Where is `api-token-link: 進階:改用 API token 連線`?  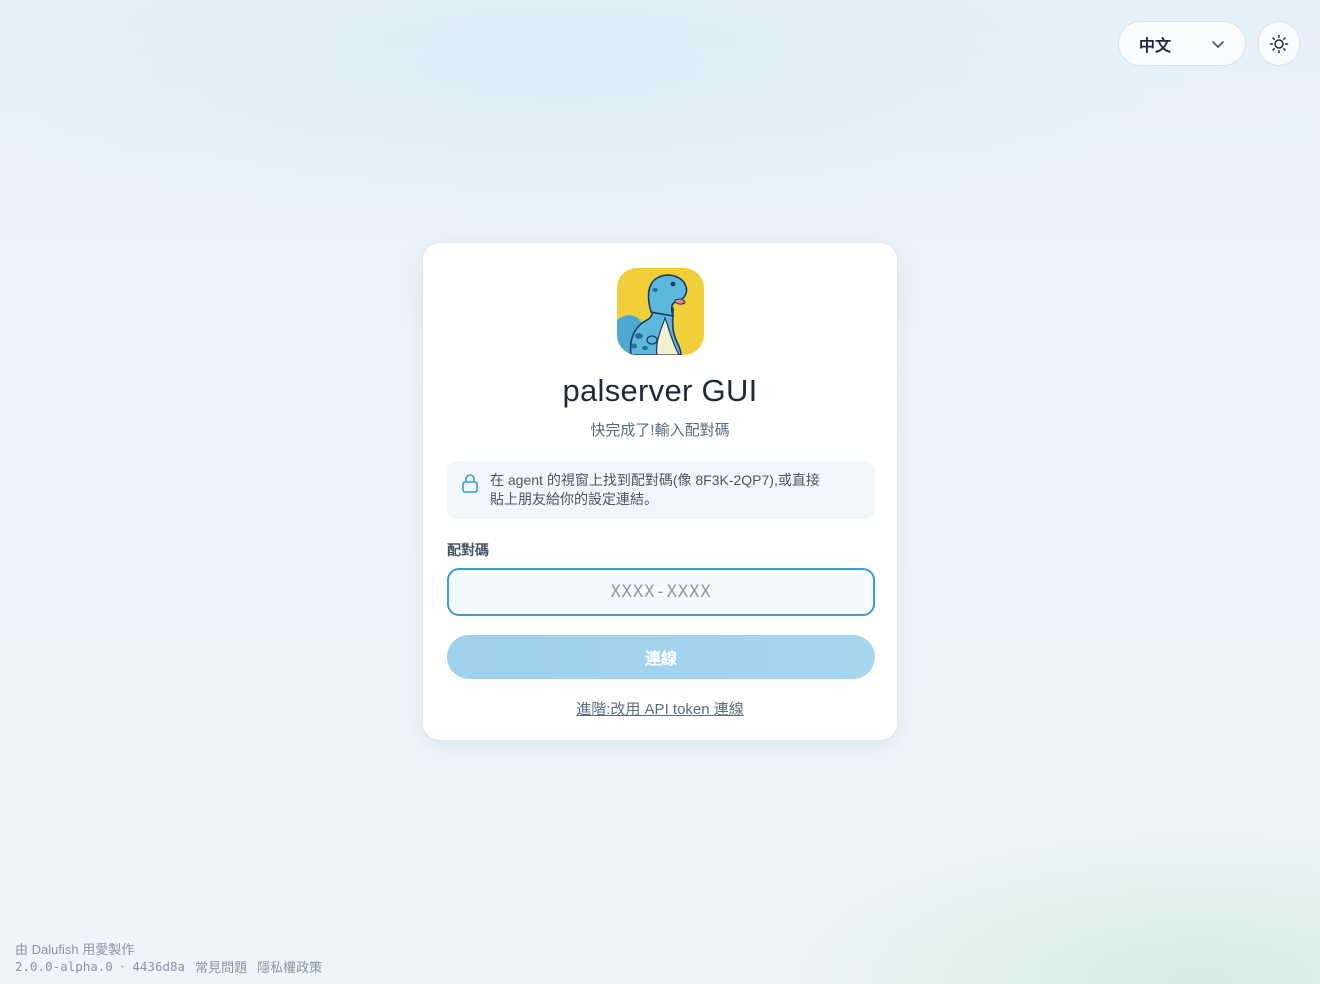 api-token-link: 進階:改用 API token 連線 is located at coordinates (660, 708).